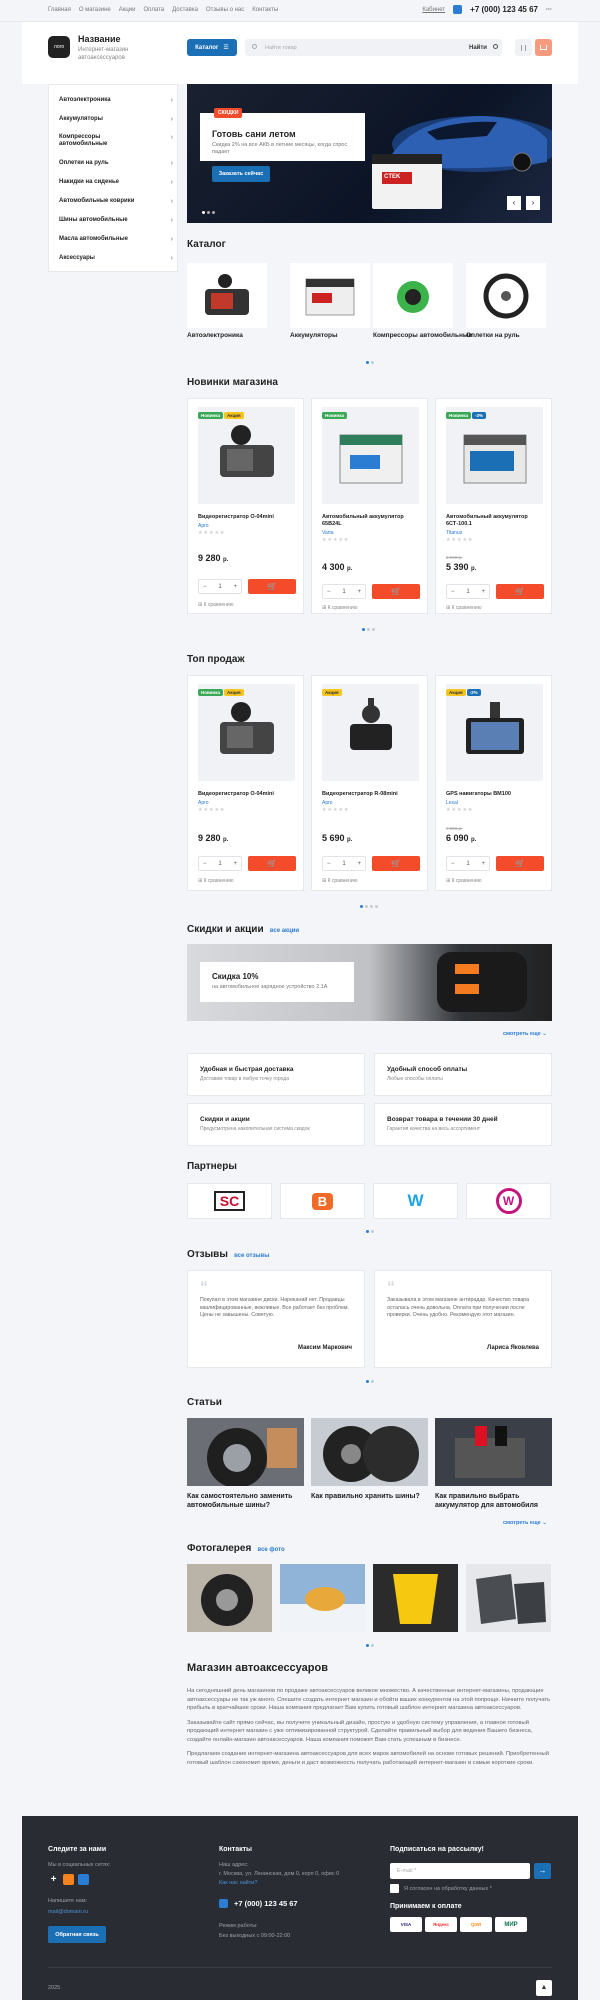  What do you see at coordinates (544, 1988) in the screenshot?
I see `scroll-top-button: ▲` at bounding box center [544, 1988].